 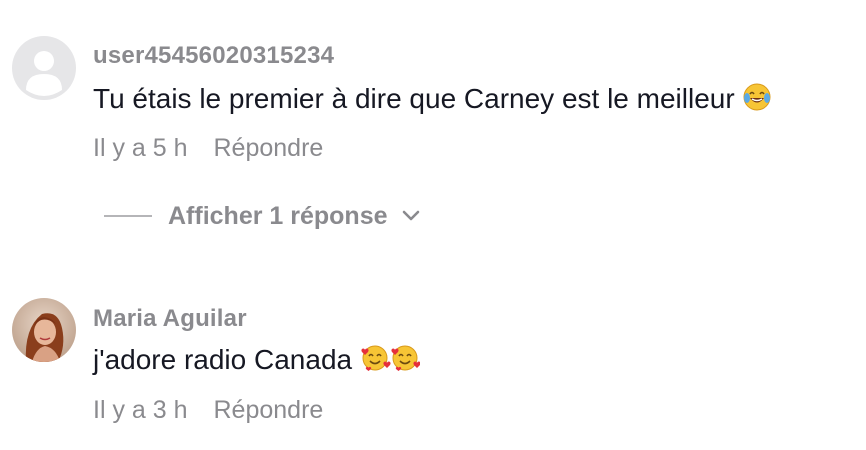 I want to click on view-replies-button: Afficher 1 réponse, so click(x=262, y=216).